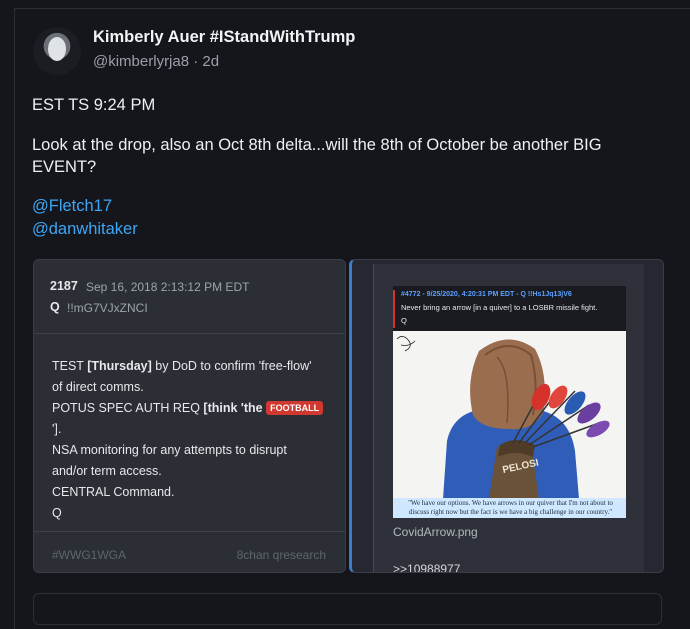  What do you see at coordinates (113, 492) in the screenshot?
I see `qdrop-text: CENTRAL Command.` at bounding box center [113, 492].